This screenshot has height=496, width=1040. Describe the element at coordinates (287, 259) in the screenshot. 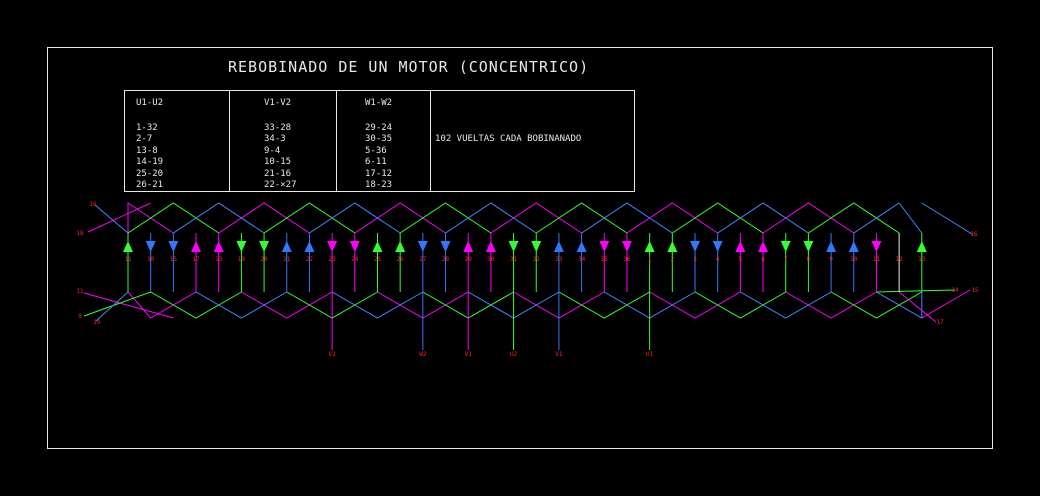

I see `slot-label: 21` at that location.